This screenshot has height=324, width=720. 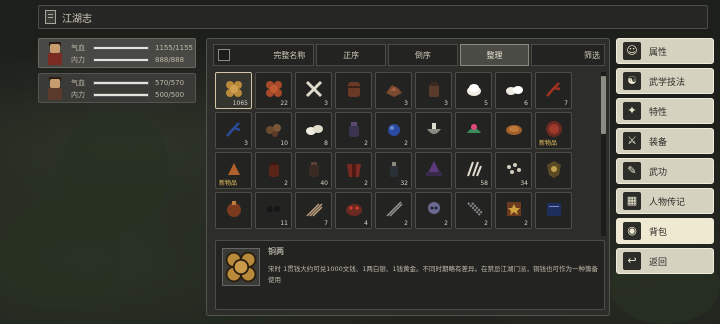 What do you see at coordinates (632, 261) in the screenshot?
I see `return-icon: ↩` at bounding box center [632, 261].